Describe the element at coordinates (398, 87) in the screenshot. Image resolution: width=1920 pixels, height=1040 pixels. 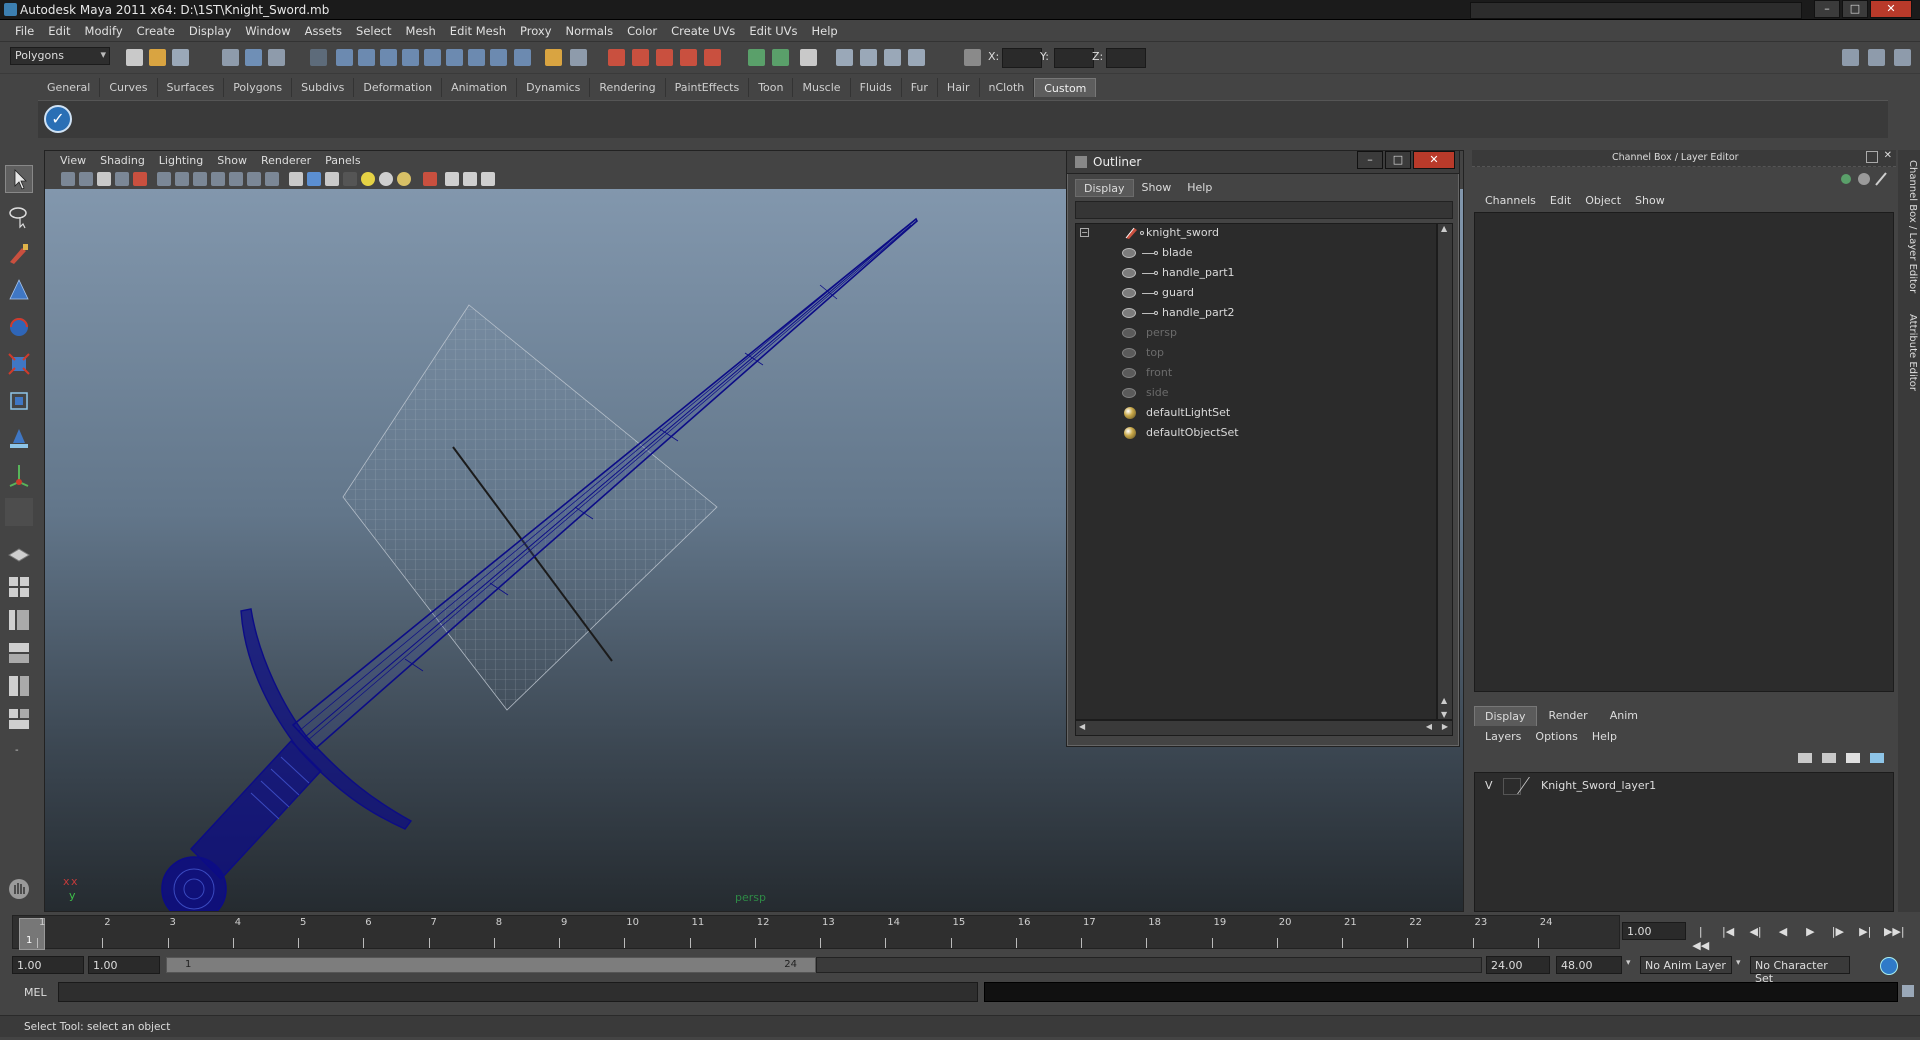
I see `shelf-tab-deformation: Deformation` at that location.